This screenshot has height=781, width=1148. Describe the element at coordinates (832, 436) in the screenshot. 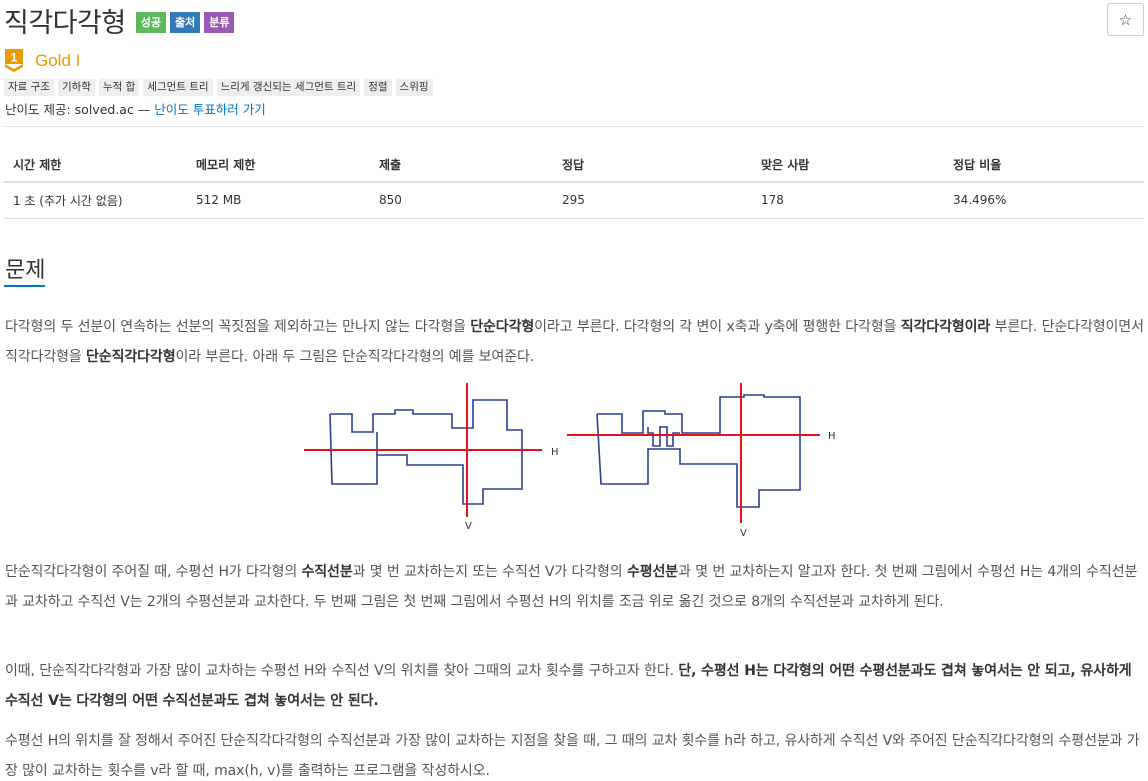

I see `label-h2: H` at that location.